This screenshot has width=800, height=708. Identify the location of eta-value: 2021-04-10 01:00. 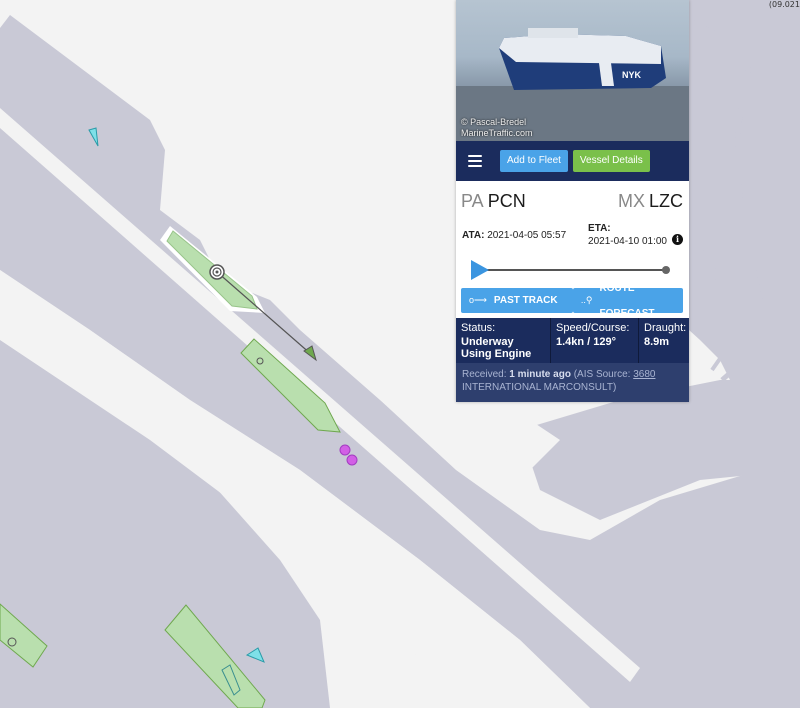
(627, 241).